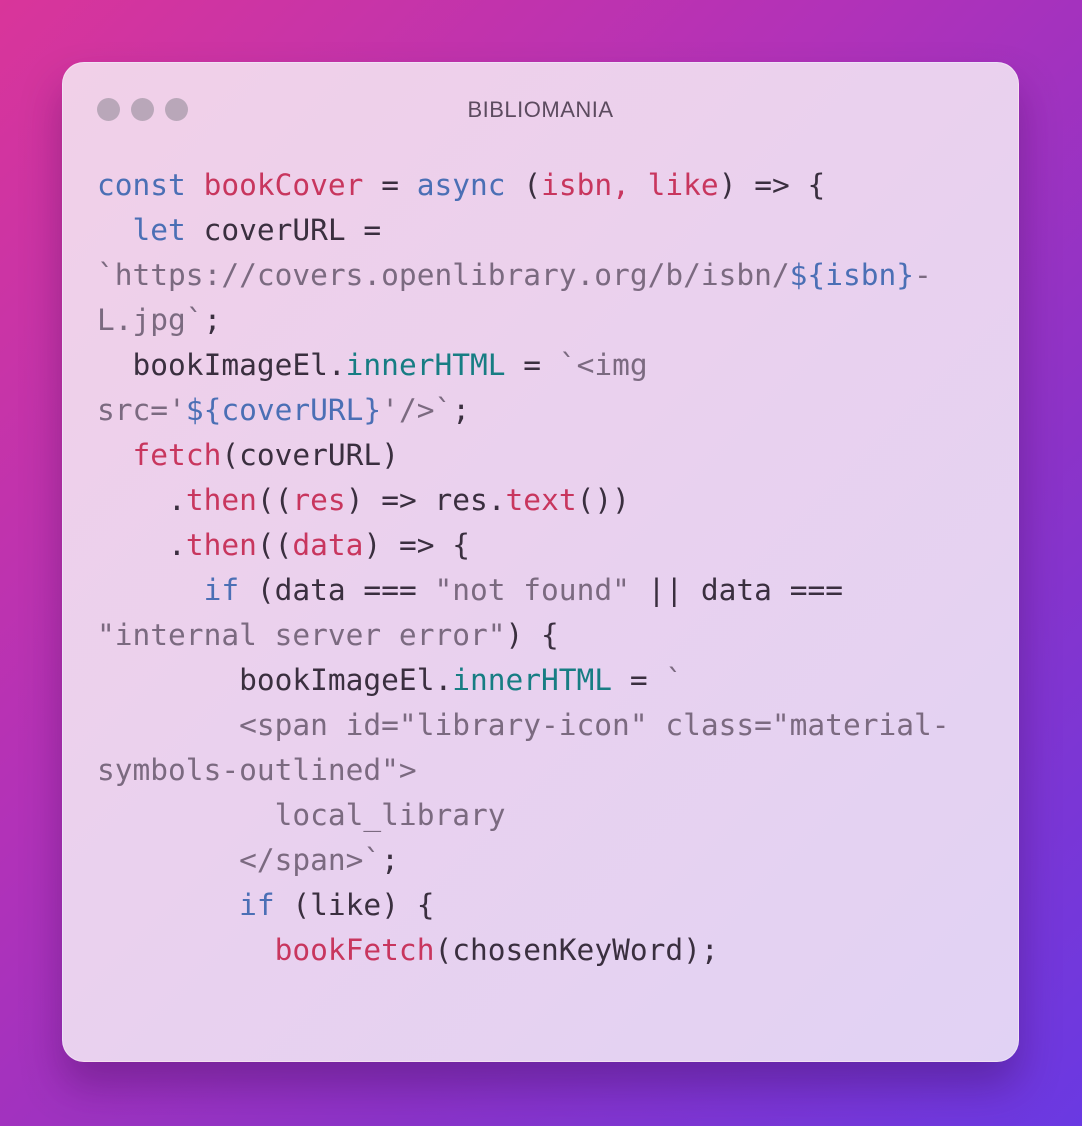 Image resolution: width=1082 pixels, height=1126 pixels. Describe the element at coordinates (150, 185) in the screenshot. I see `code-token: const` at that location.